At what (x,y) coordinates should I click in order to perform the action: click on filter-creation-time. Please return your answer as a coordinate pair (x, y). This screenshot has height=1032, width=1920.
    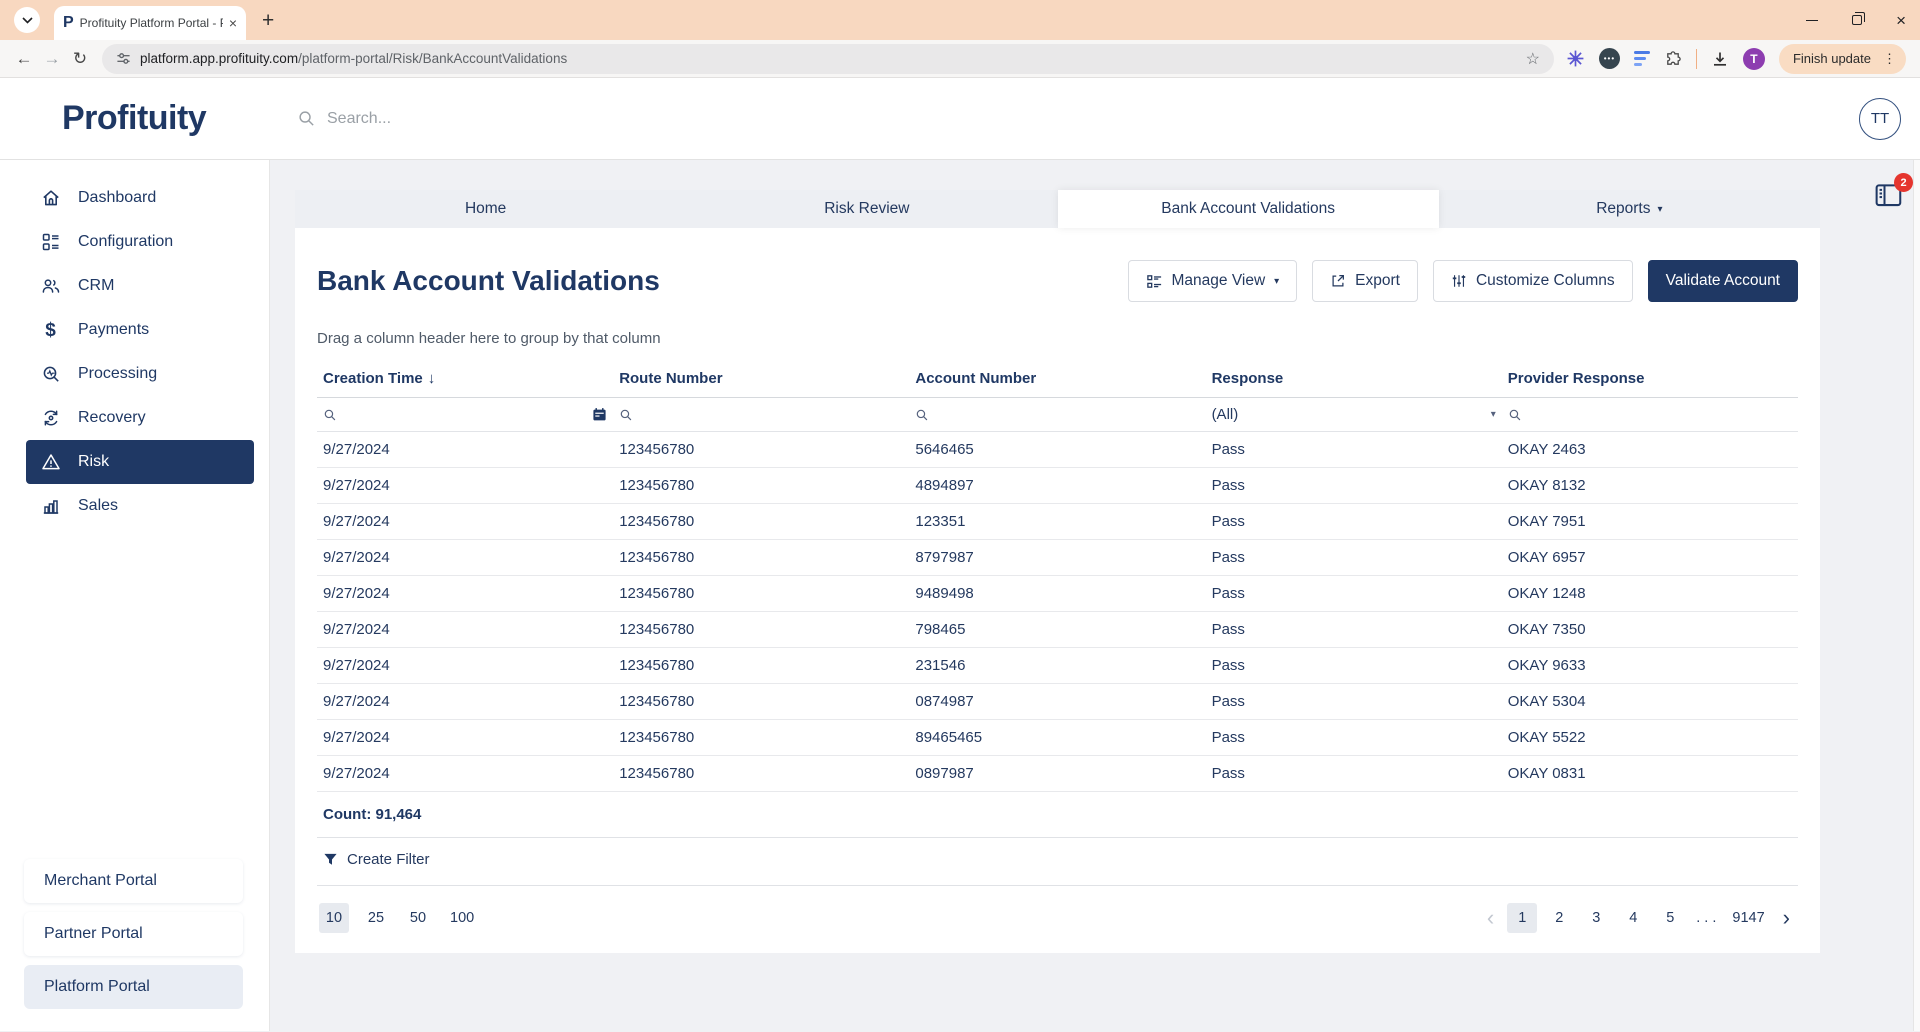
    Looking at the image, I should click on (465, 414).